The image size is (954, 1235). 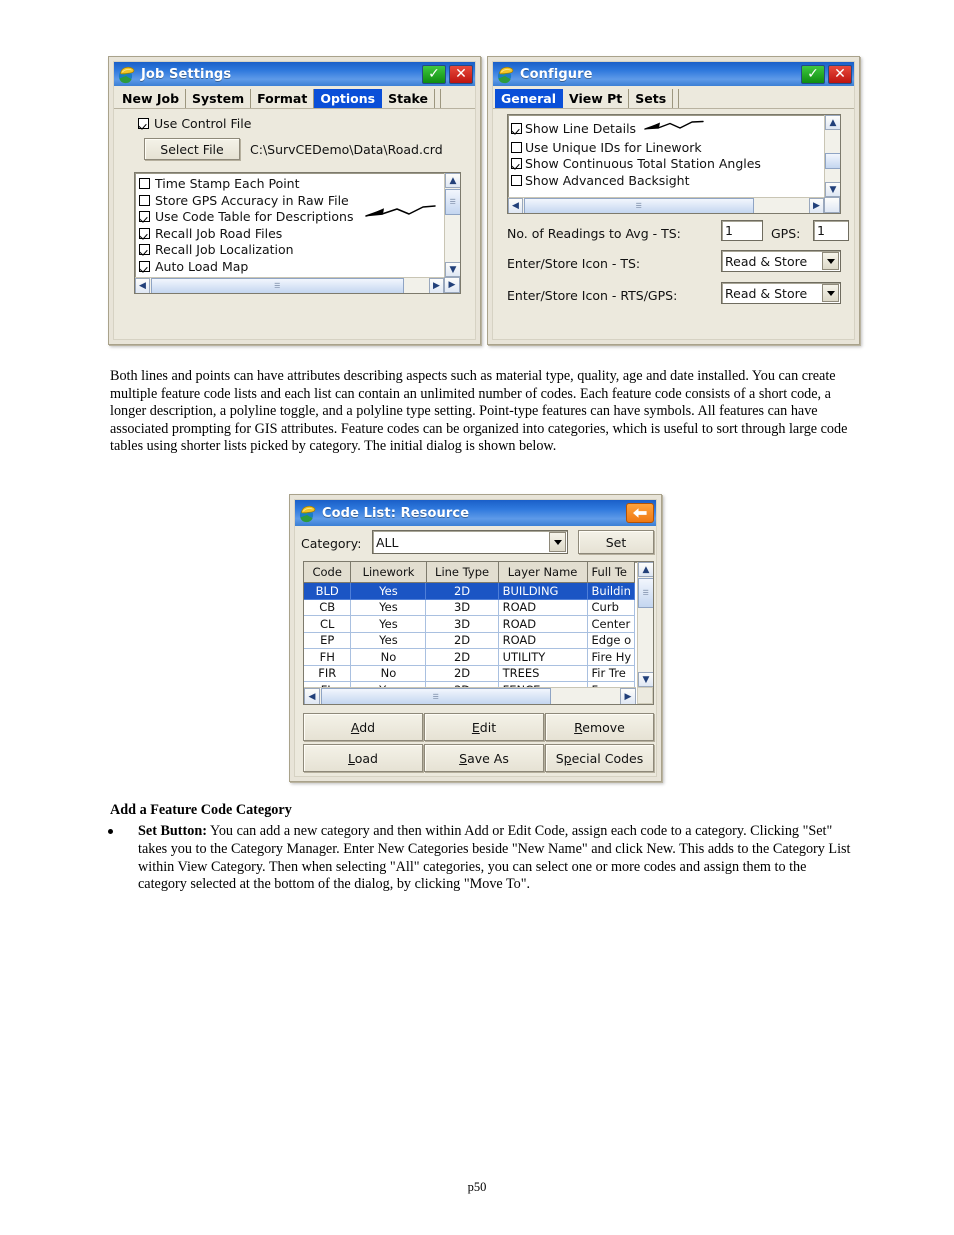 I want to click on use-control-file-row: Use Control File, so click(x=194, y=123).